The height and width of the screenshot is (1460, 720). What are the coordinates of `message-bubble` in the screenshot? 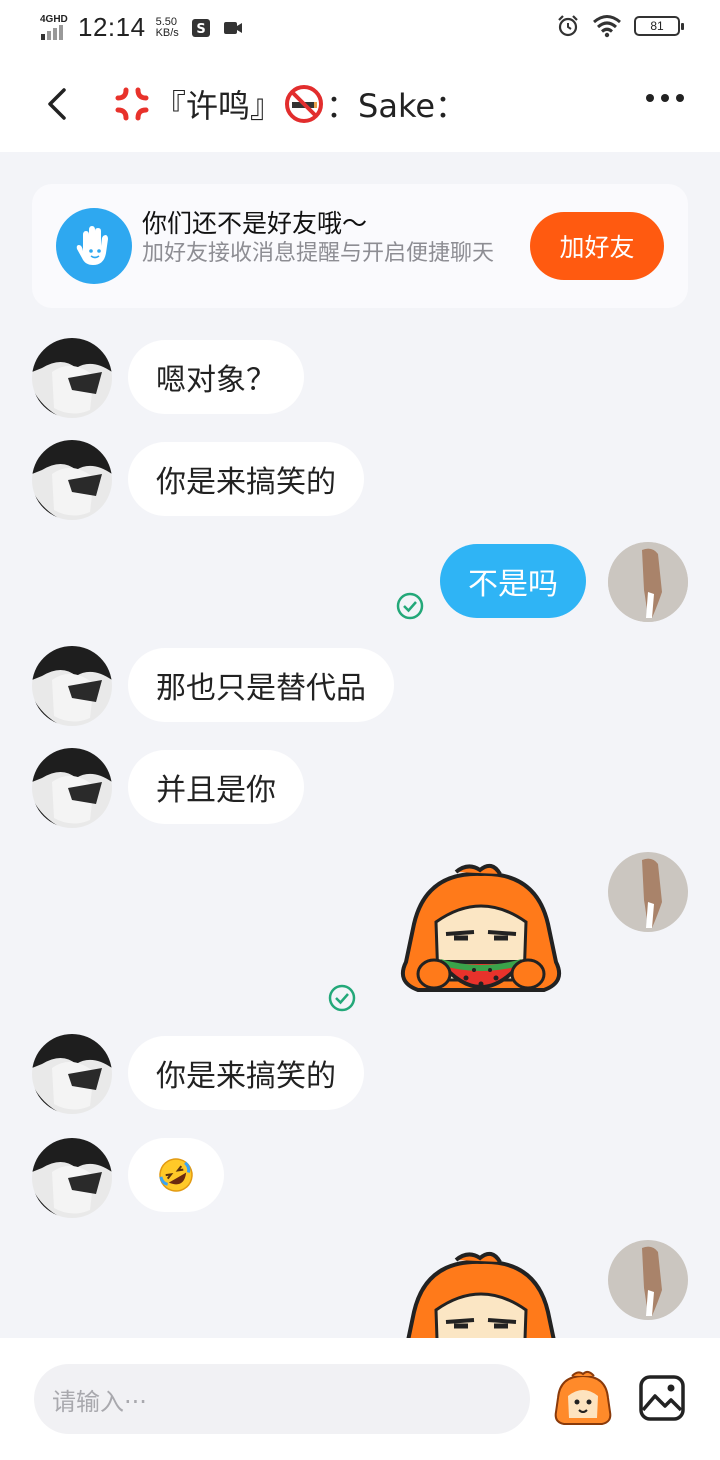 It's located at (176, 1175).